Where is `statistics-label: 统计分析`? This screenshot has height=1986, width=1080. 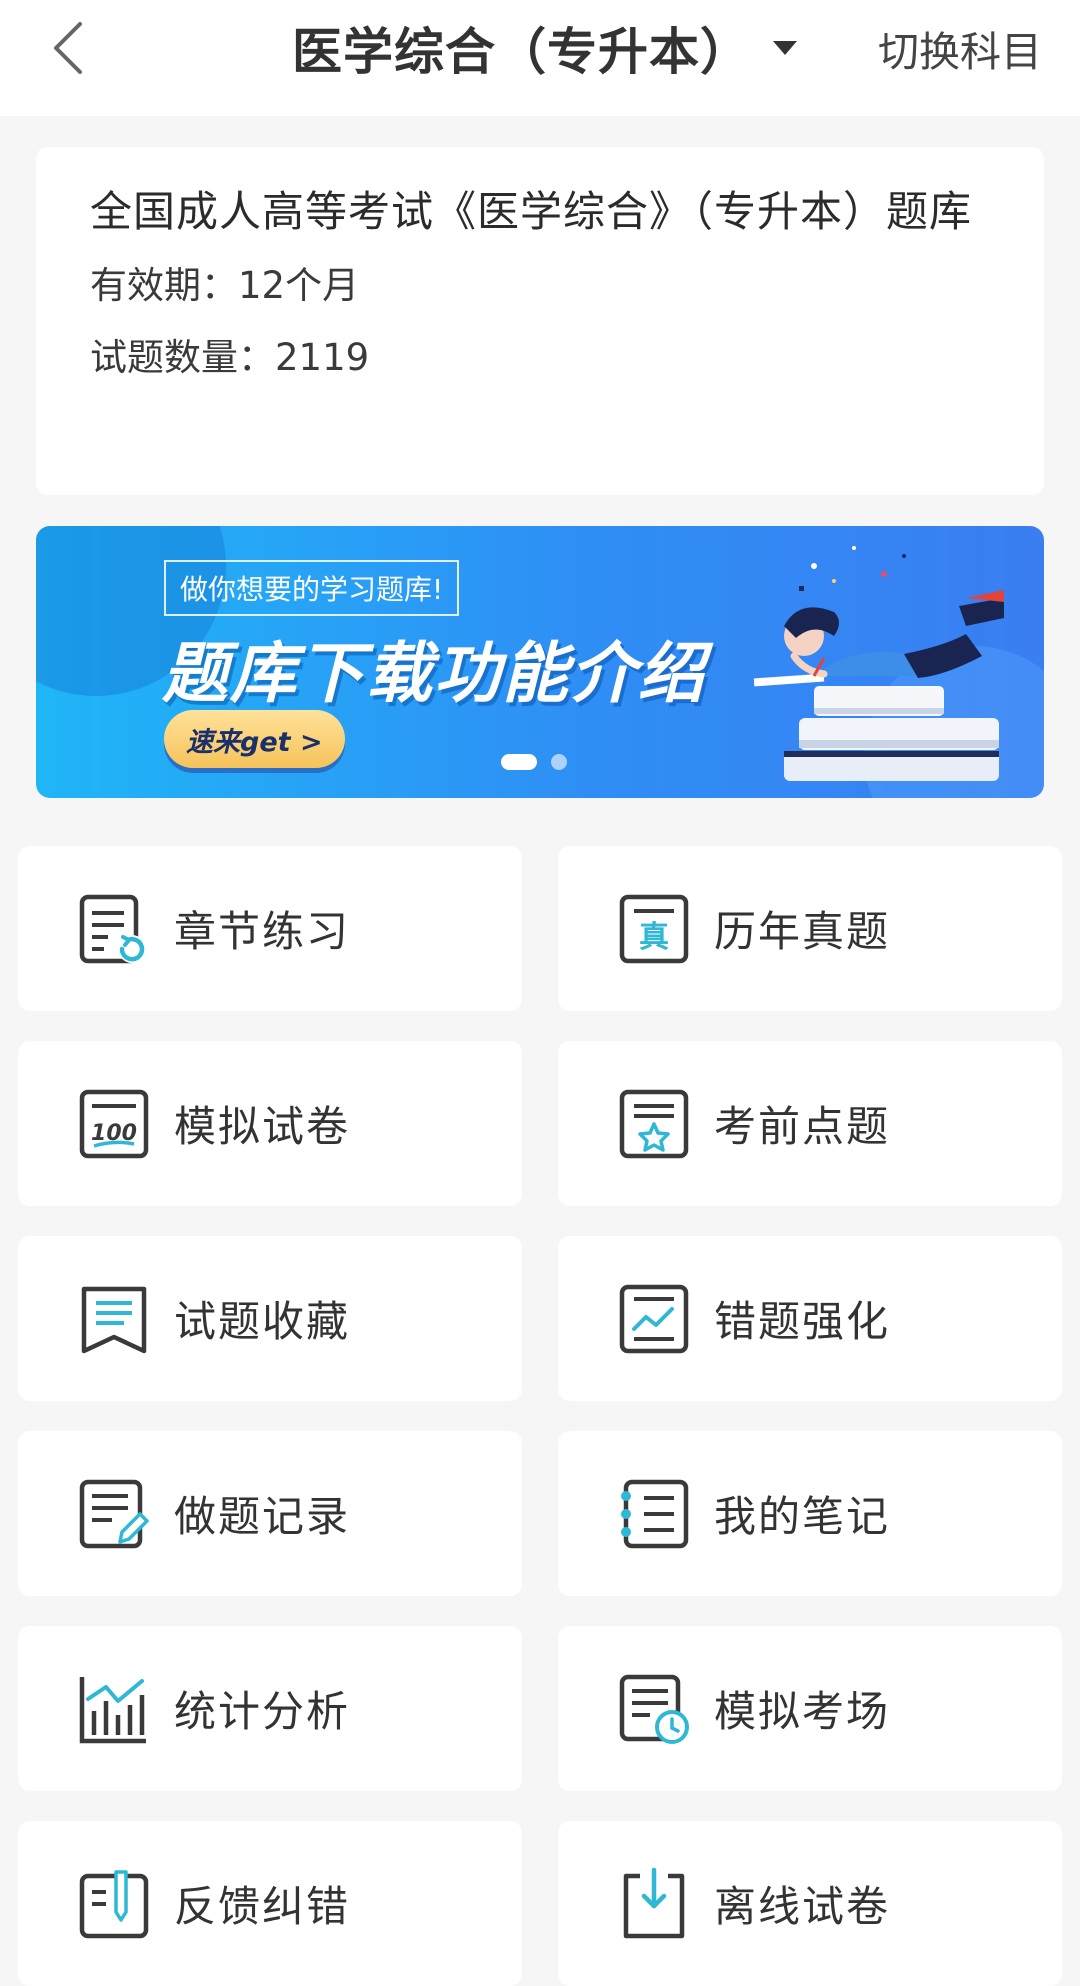 statistics-label: 统计分析 is located at coordinates (262, 1711).